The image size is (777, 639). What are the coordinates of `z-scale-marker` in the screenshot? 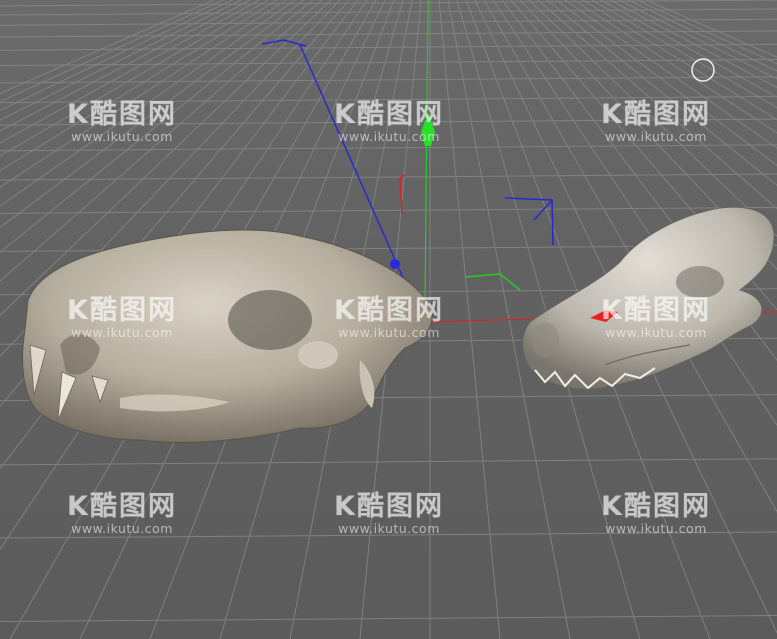 It's located at (529, 221).